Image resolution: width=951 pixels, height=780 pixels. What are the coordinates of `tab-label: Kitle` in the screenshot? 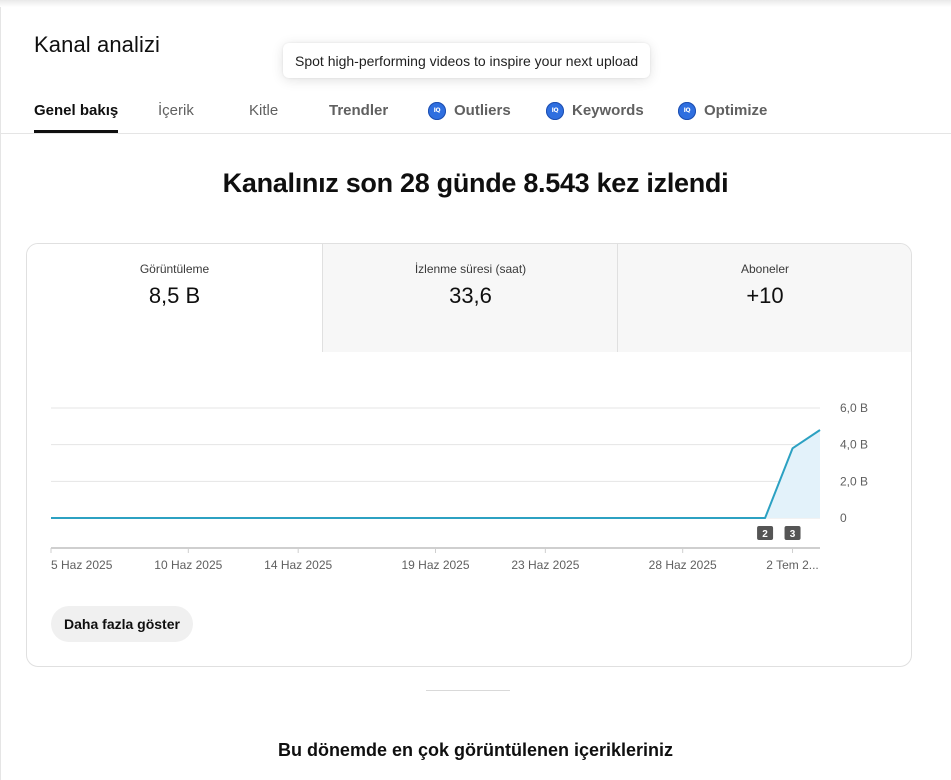 It's located at (264, 110).